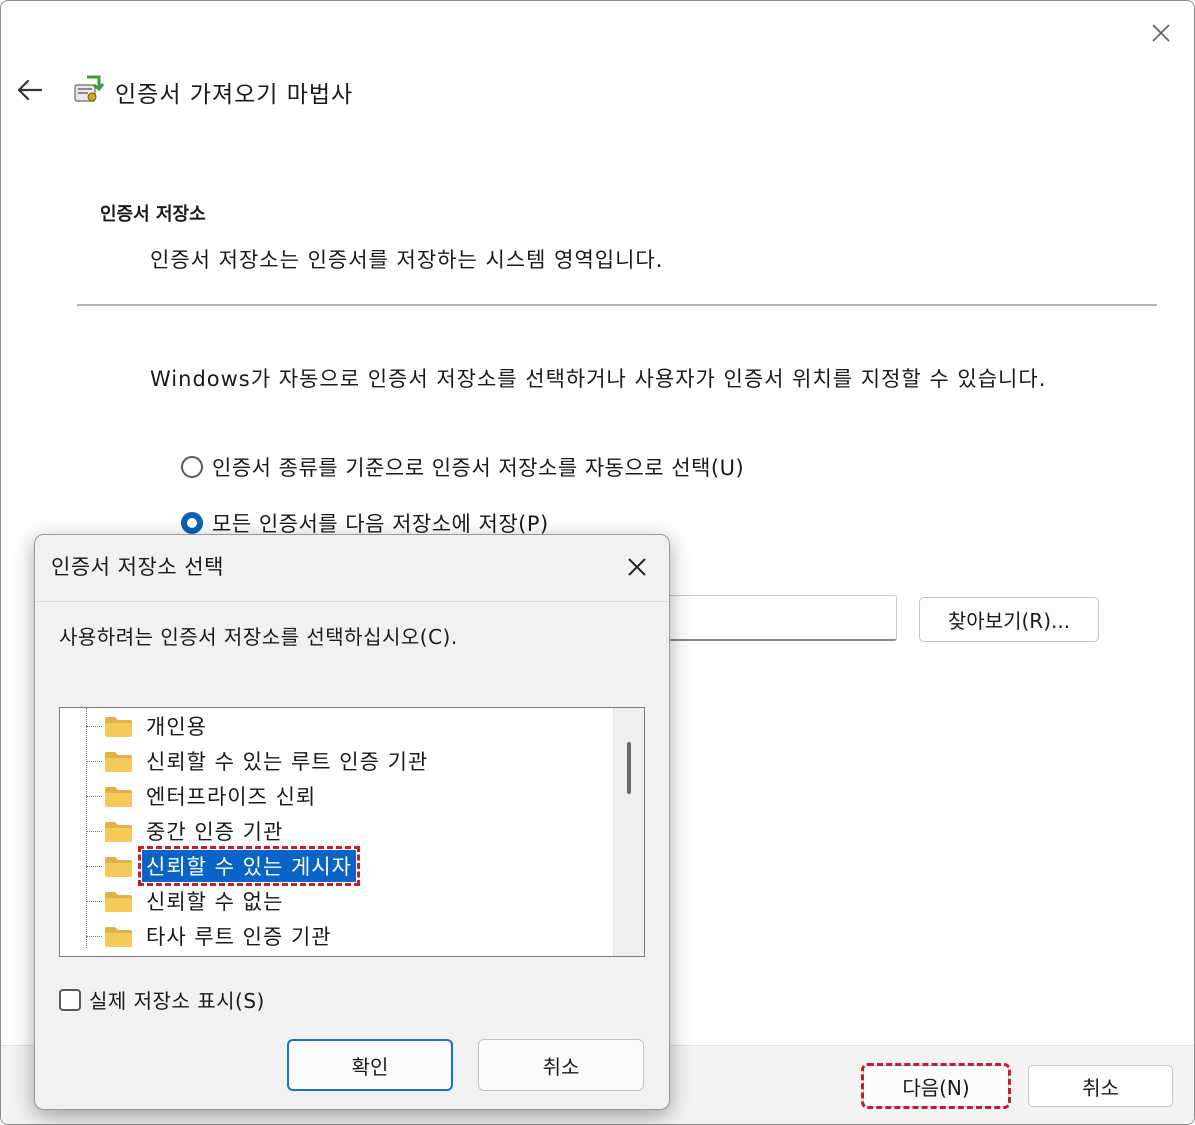 The height and width of the screenshot is (1125, 1195). I want to click on divider, so click(617, 305).